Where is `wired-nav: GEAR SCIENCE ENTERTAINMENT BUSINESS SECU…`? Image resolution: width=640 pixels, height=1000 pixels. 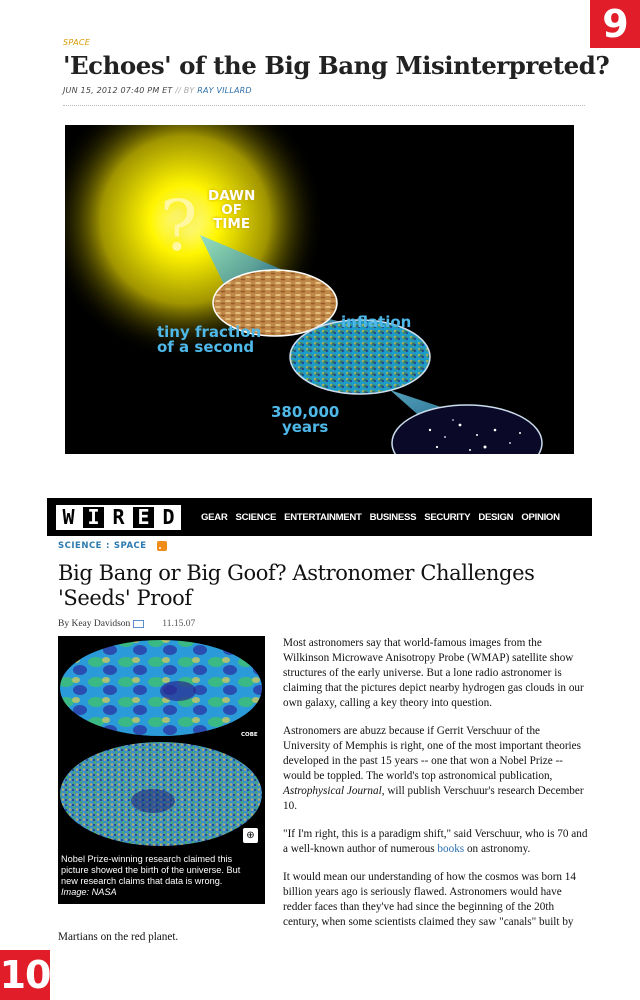
wired-nav: GEAR SCIENCE ENTERTAINMENT BUSINESS SECU… is located at coordinates (384, 517).